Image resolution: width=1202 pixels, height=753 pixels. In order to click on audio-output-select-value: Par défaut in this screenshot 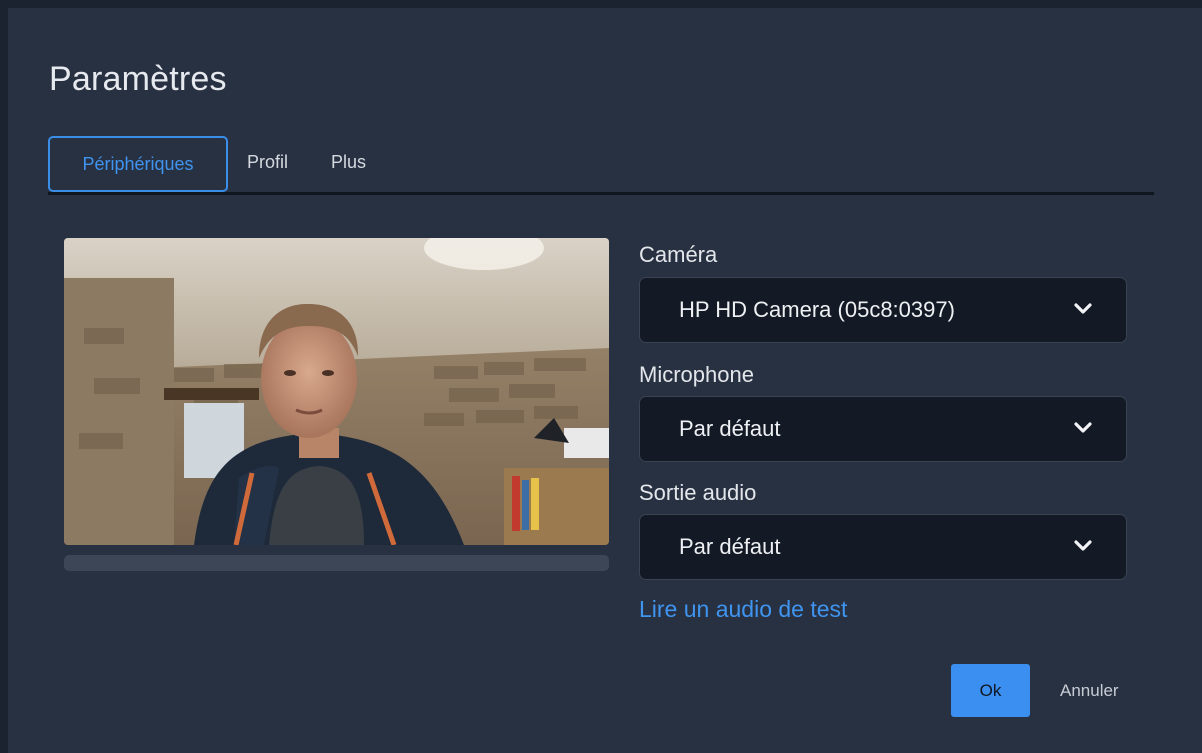, I will do `click(730, 546)`.